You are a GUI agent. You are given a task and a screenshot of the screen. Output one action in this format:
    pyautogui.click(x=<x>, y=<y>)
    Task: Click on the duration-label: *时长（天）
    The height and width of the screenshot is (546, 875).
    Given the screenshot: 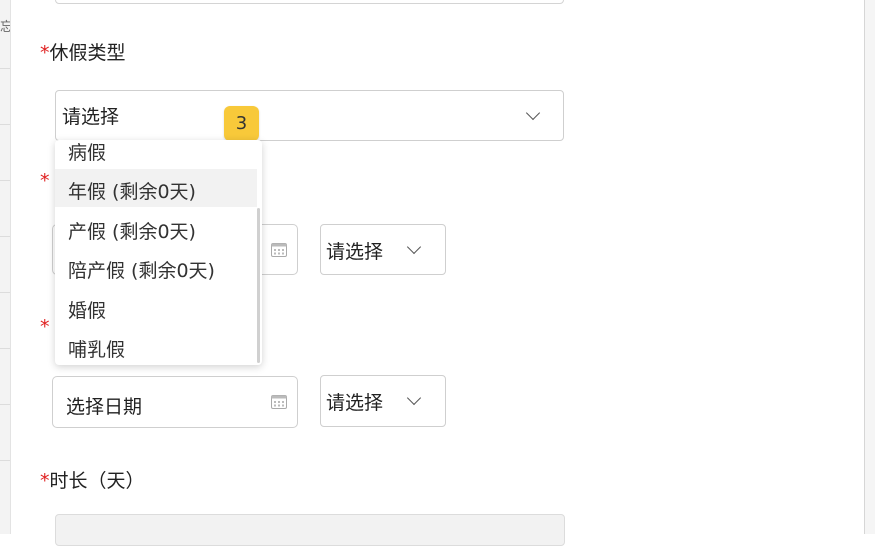 What is the action you would take?
    pyautogui.click(x=92, y=479)
    